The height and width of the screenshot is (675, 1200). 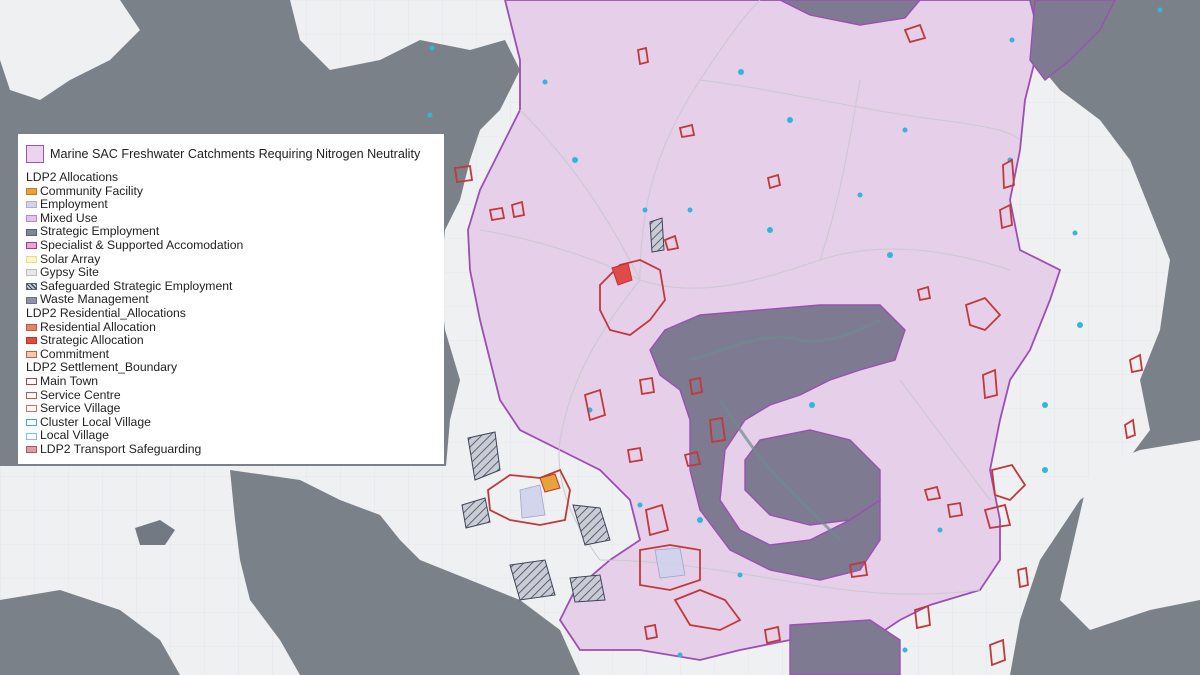 I want to click on legend-item: Employment, so click(x=231, y=205).